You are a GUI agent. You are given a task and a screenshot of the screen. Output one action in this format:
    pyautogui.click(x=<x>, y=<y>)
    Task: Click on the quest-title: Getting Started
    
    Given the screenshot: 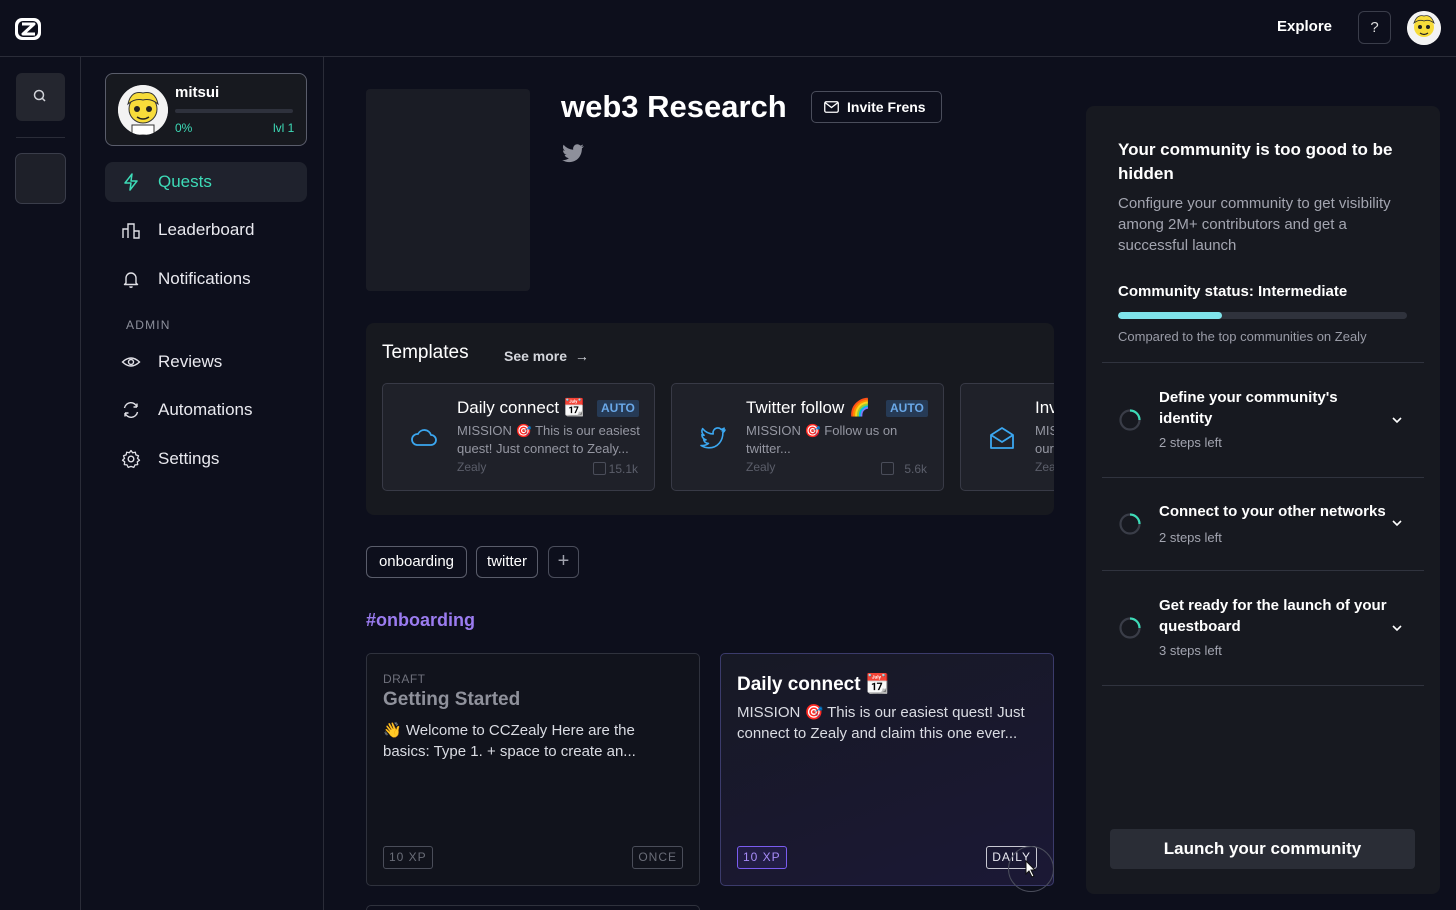 What is the action you would take?
    pyautogui.click(x=452, y=699)
    